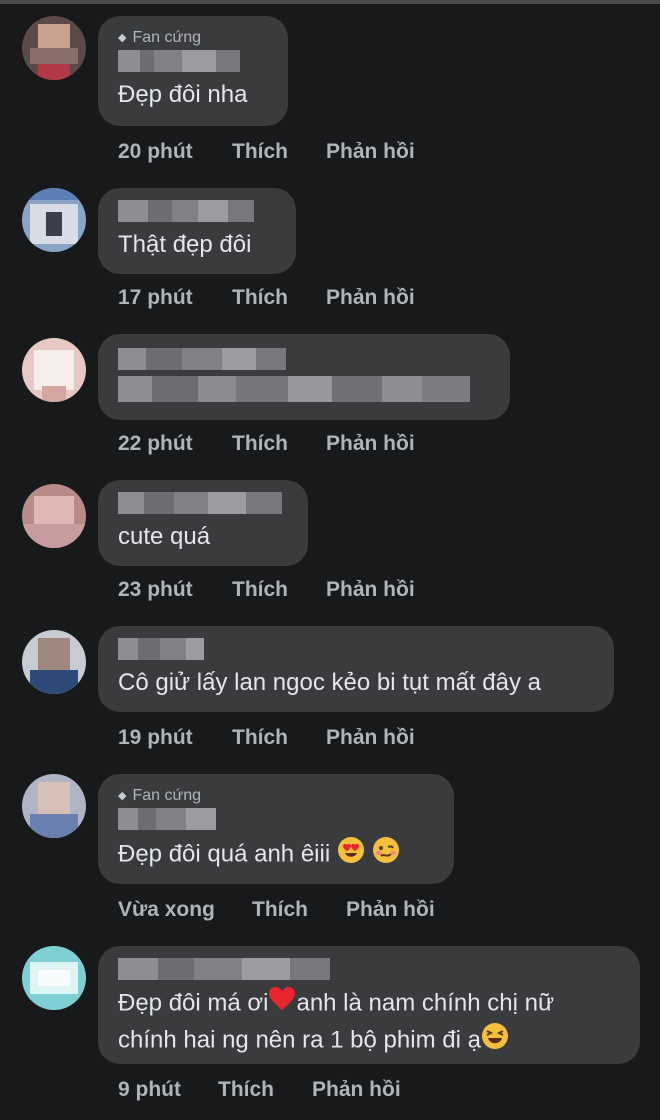  Describe the element at coordinates (175, 152) in the screenshot. I see `comment-time: 20 phút` at that location.